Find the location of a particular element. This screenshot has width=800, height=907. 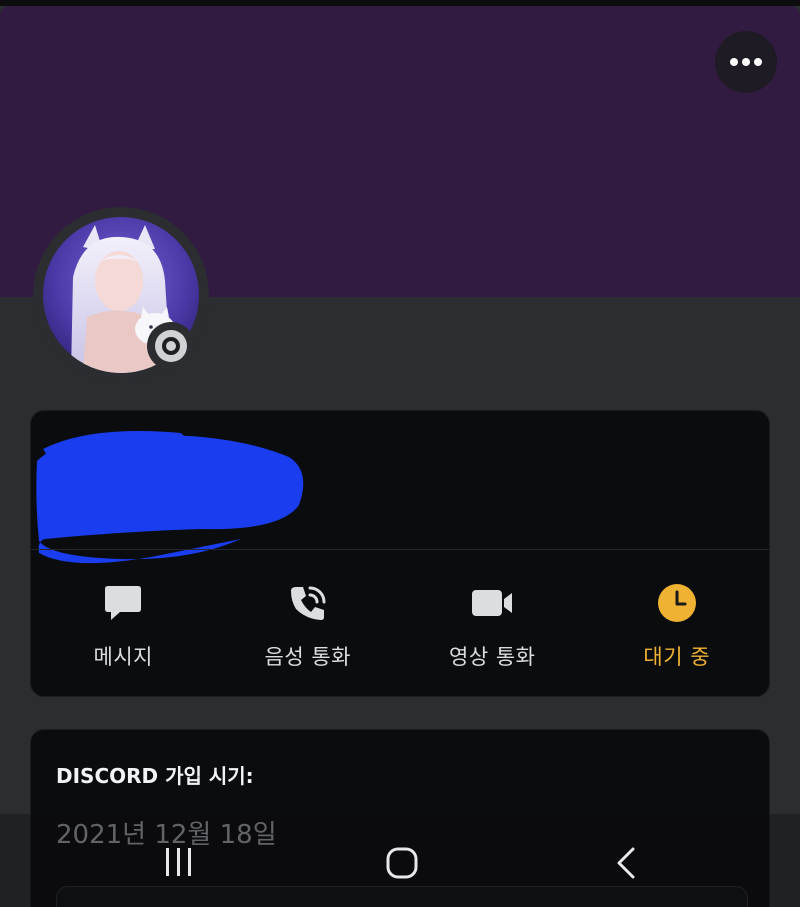

video-call-button: 영상 통화 is located at coordinates (492, 623).